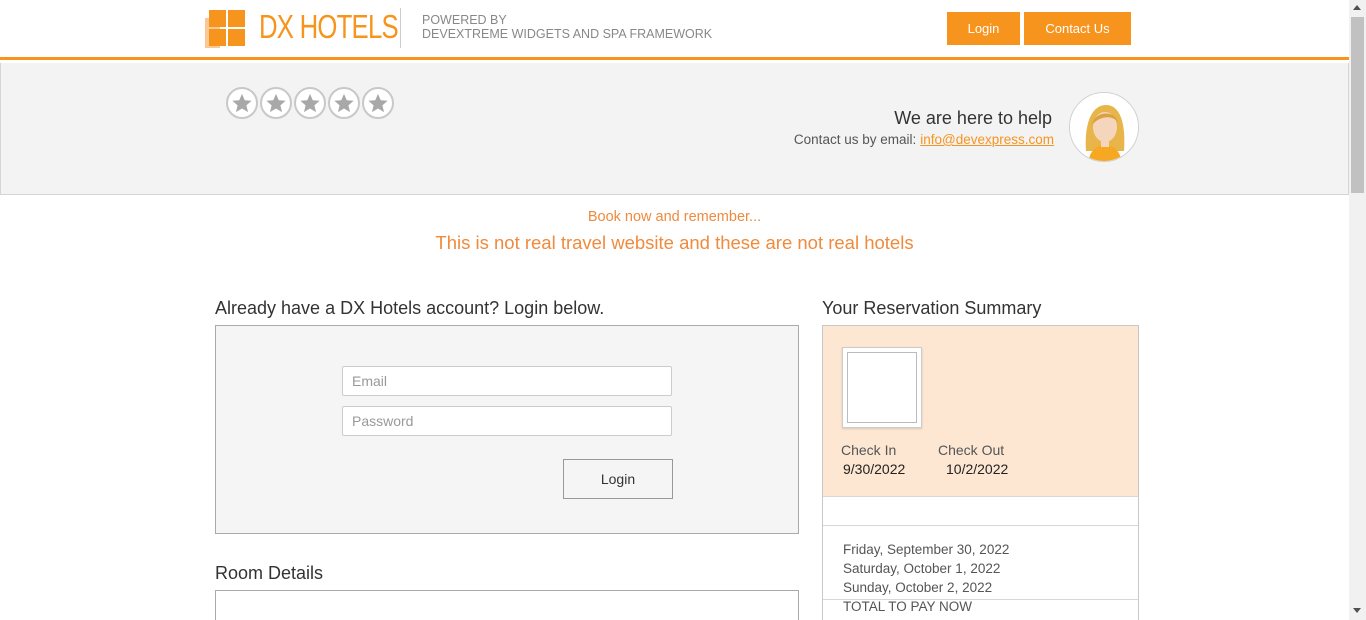  What do you see at coordinates (400, 28) in the screenshot?
I see `header-divider` at bounding box center [400, 28].